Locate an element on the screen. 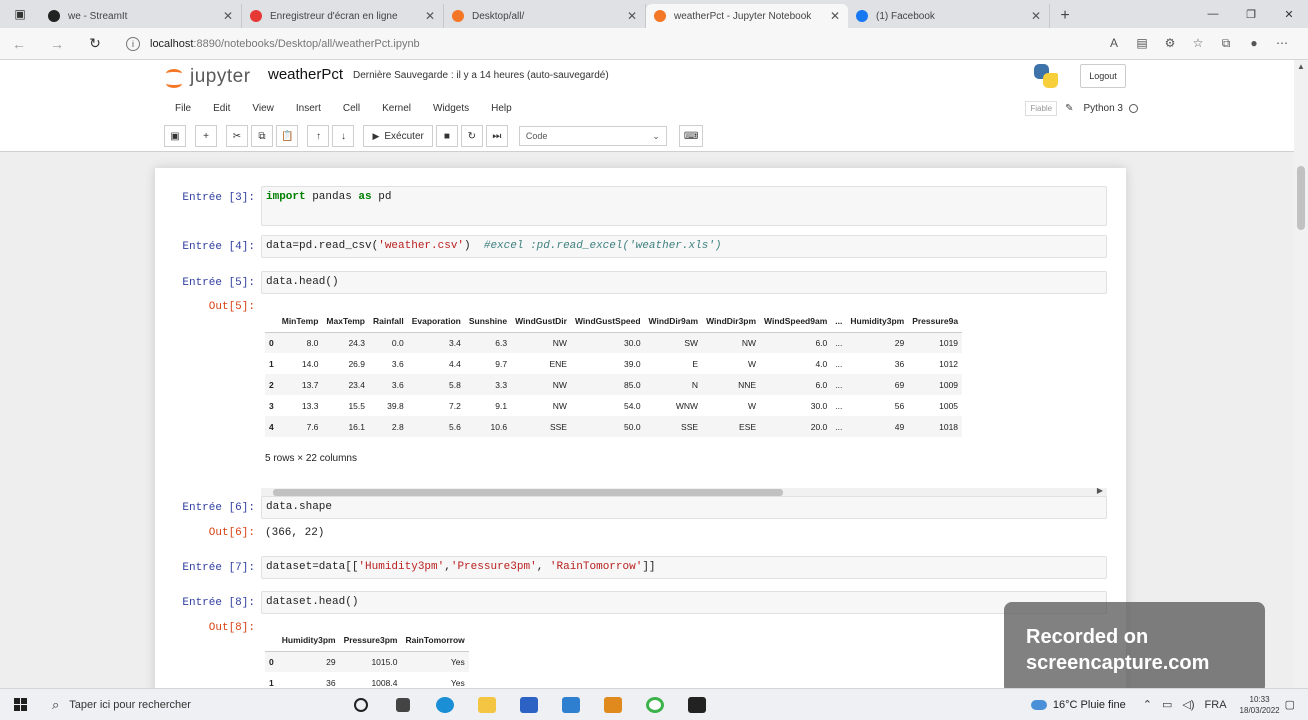 This screenshot has width=1308, height=720. extensions-icon: ⚙ is located at coordinates (1170, 43).